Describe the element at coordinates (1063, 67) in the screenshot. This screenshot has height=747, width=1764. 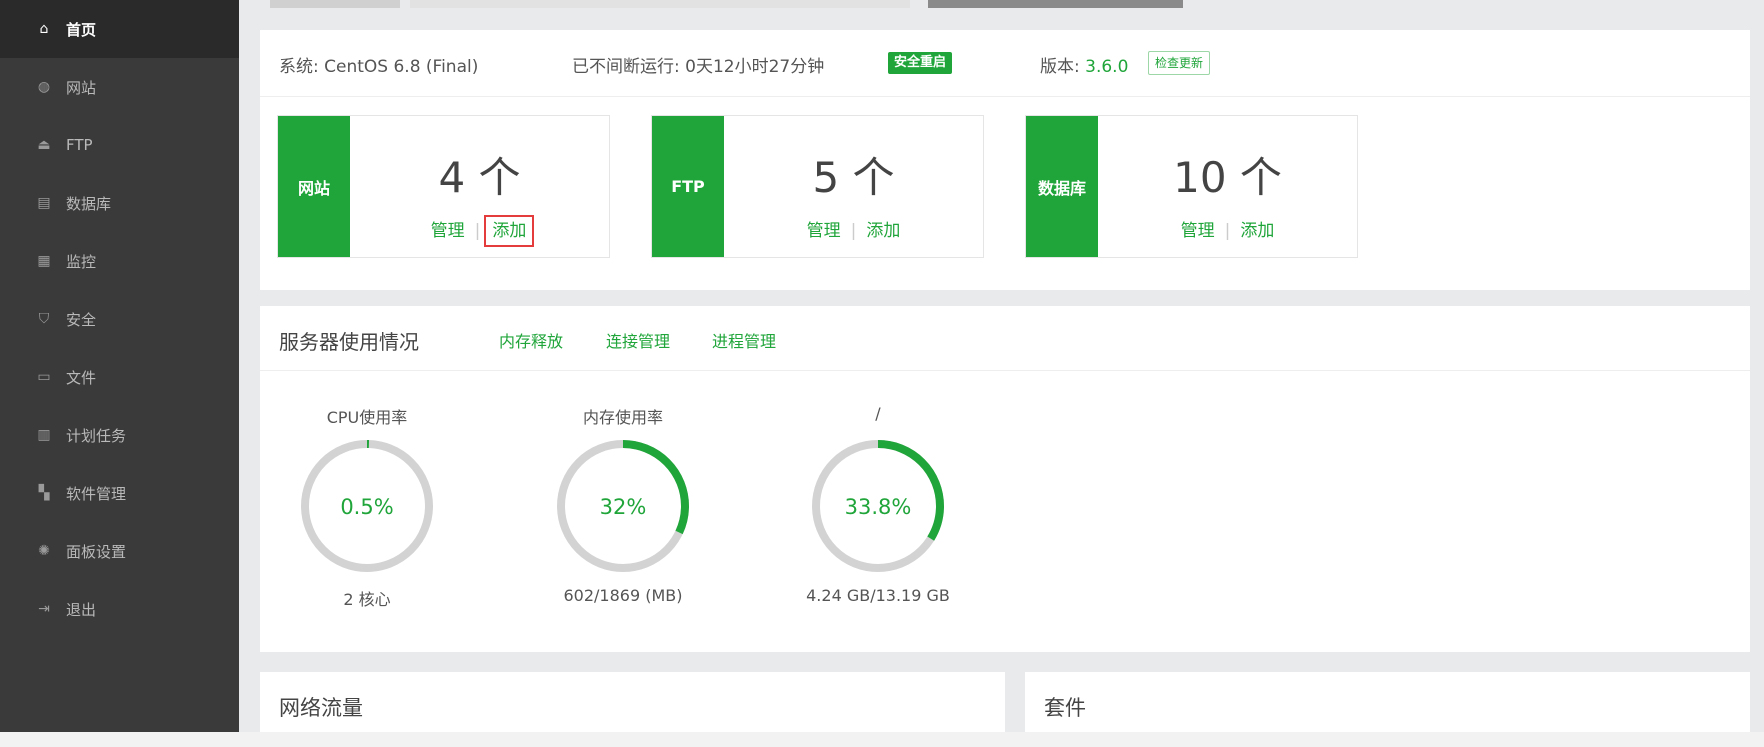
I see `version-prefix: 版本:` at that location.